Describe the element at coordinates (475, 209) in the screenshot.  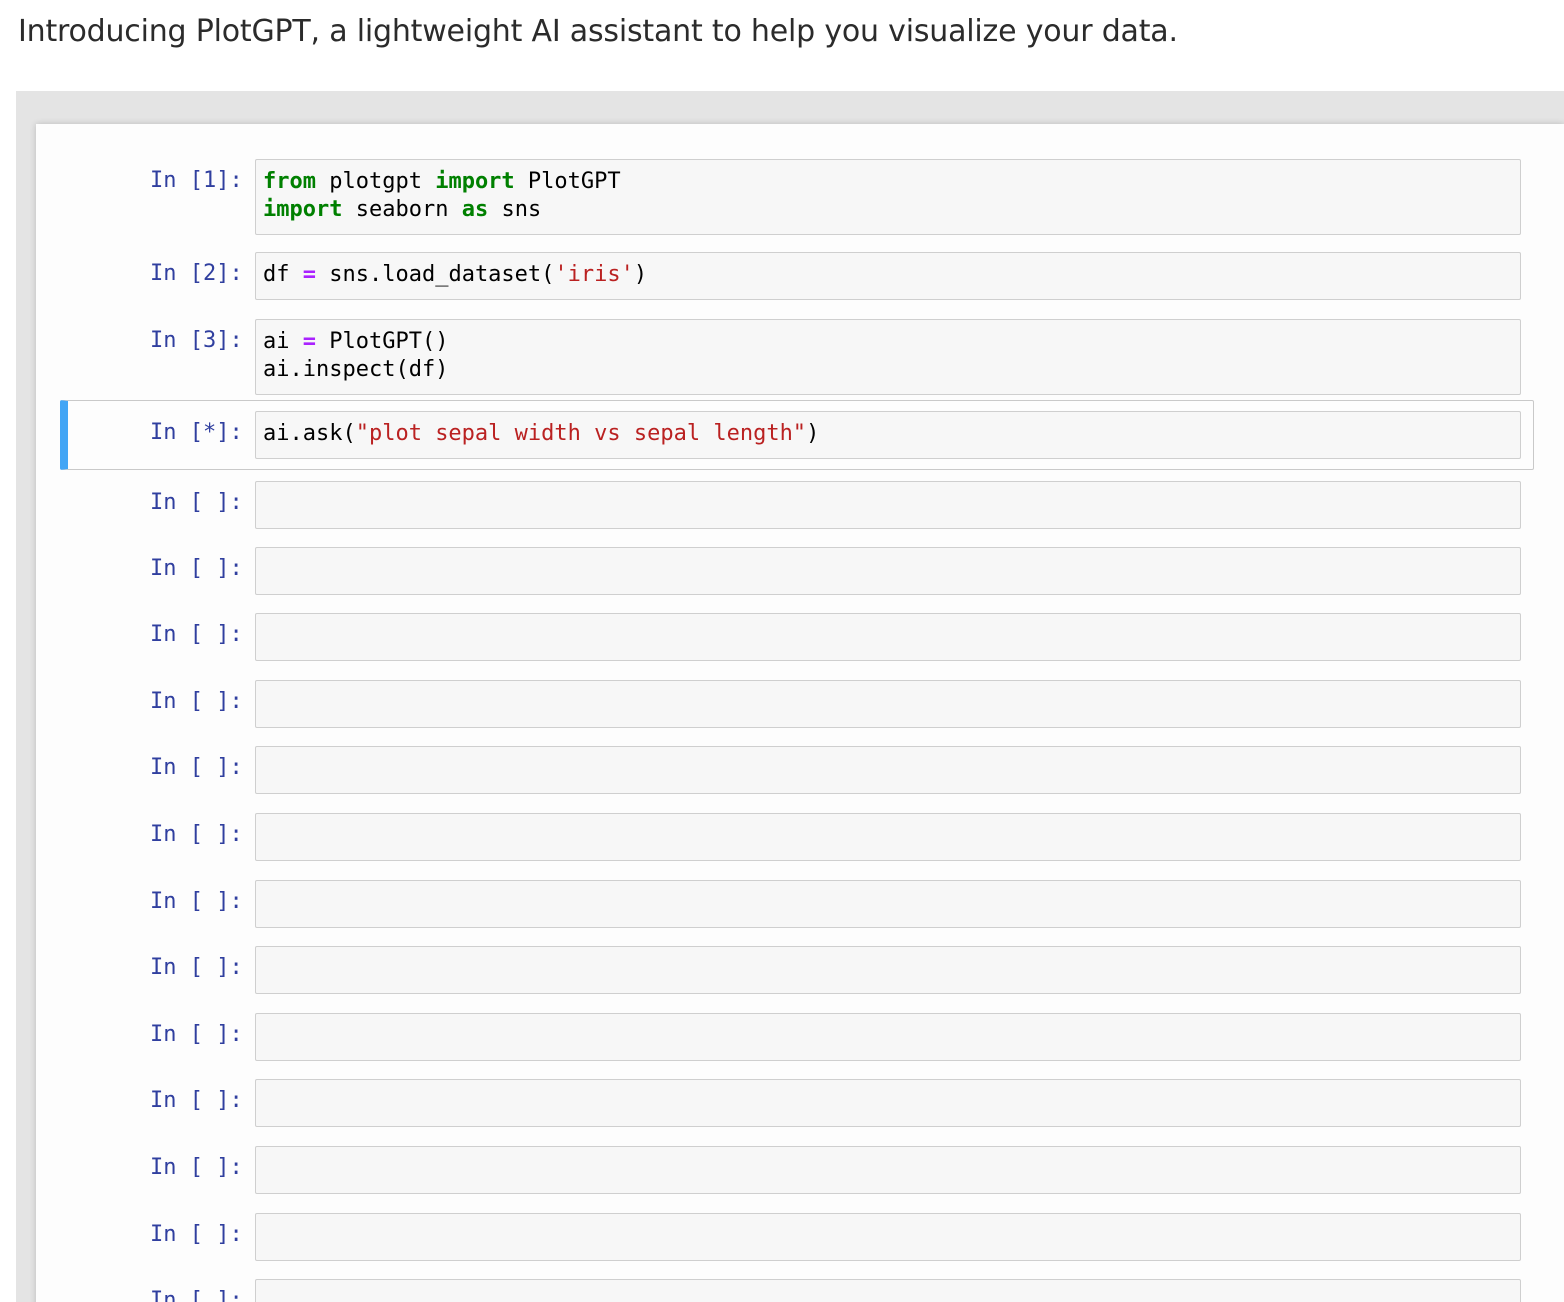
I see `code-token: as` at that location.